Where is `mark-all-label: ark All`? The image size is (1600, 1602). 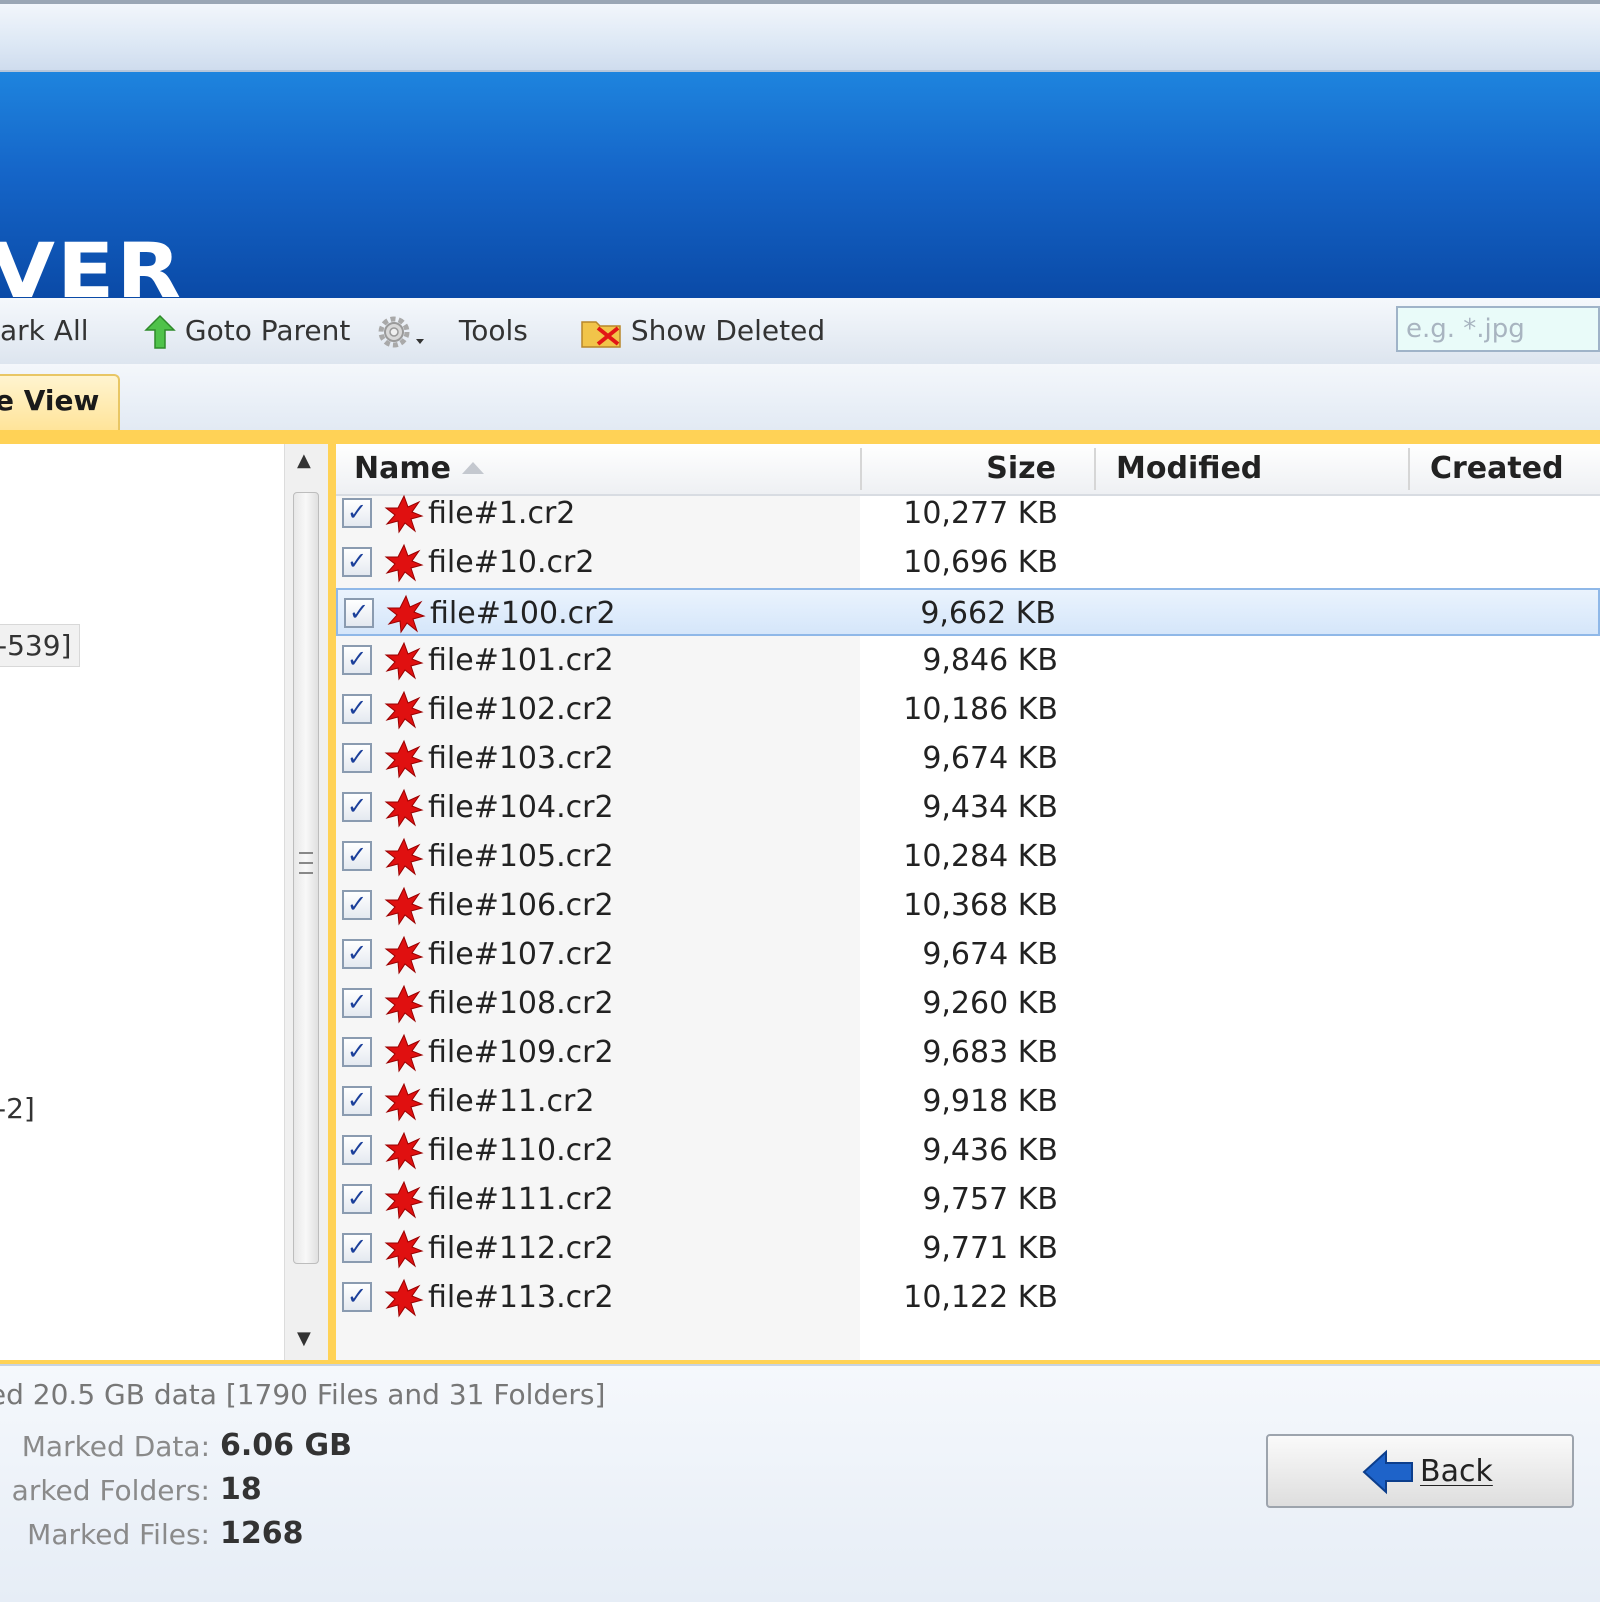
mark-all-label: ark All is located at coordinates (44, 330).